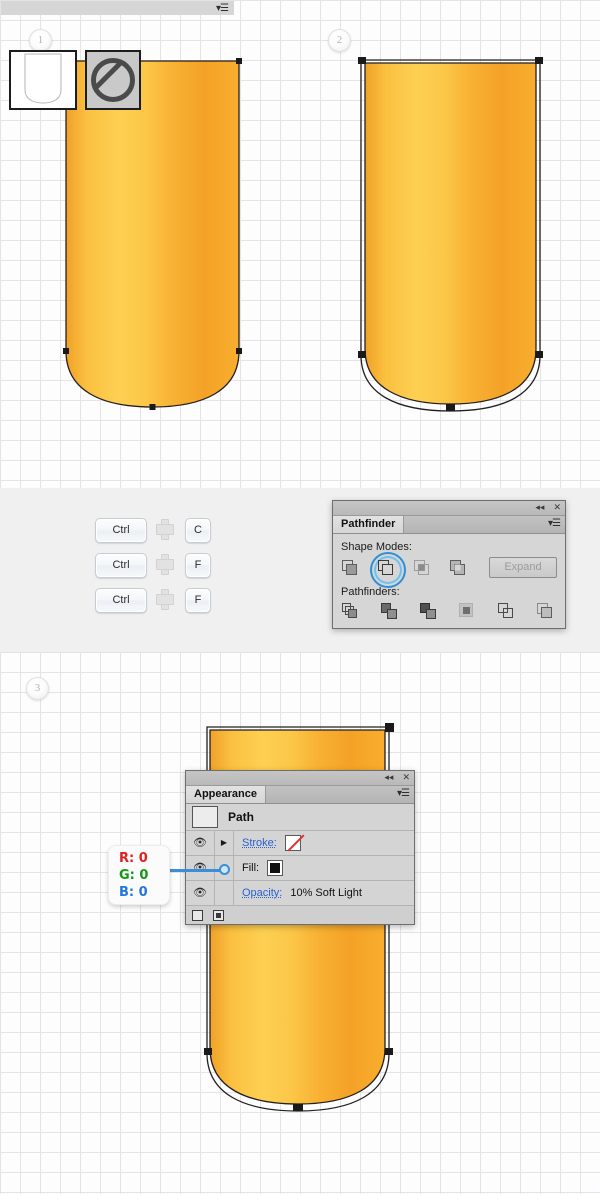 The height and width of the screenshot is (1194, 600). What do you see at coordinates (218, 915) in the screenshot?
I see `clear-appearance-icon` at bounding box center [218, 915].